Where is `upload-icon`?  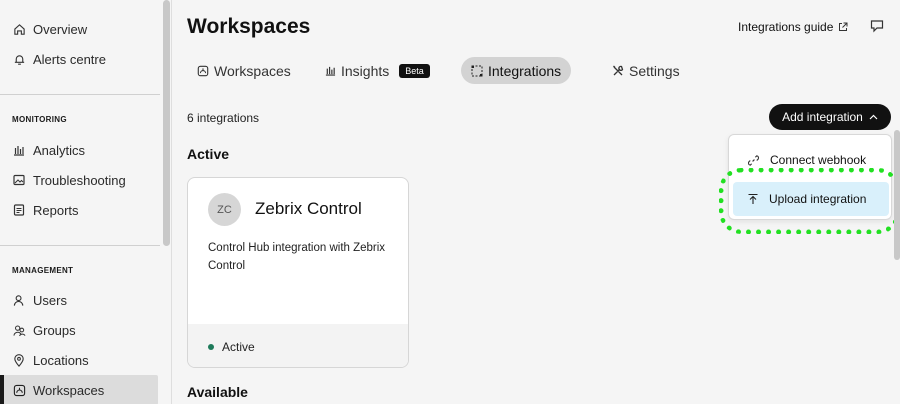 upload-icon is located at coordinates (753, 199).